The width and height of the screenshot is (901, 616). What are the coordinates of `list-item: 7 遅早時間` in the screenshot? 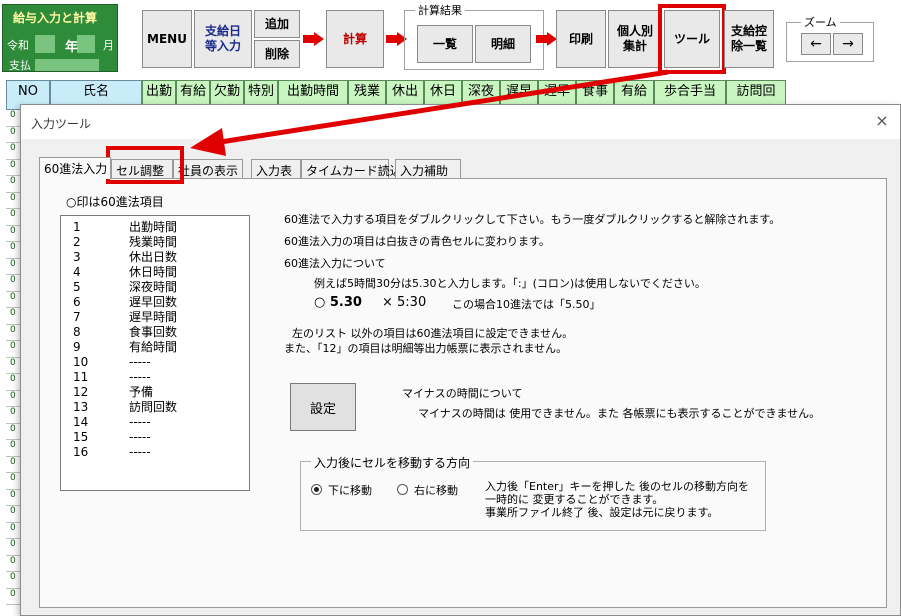 It's located at (155, 317).